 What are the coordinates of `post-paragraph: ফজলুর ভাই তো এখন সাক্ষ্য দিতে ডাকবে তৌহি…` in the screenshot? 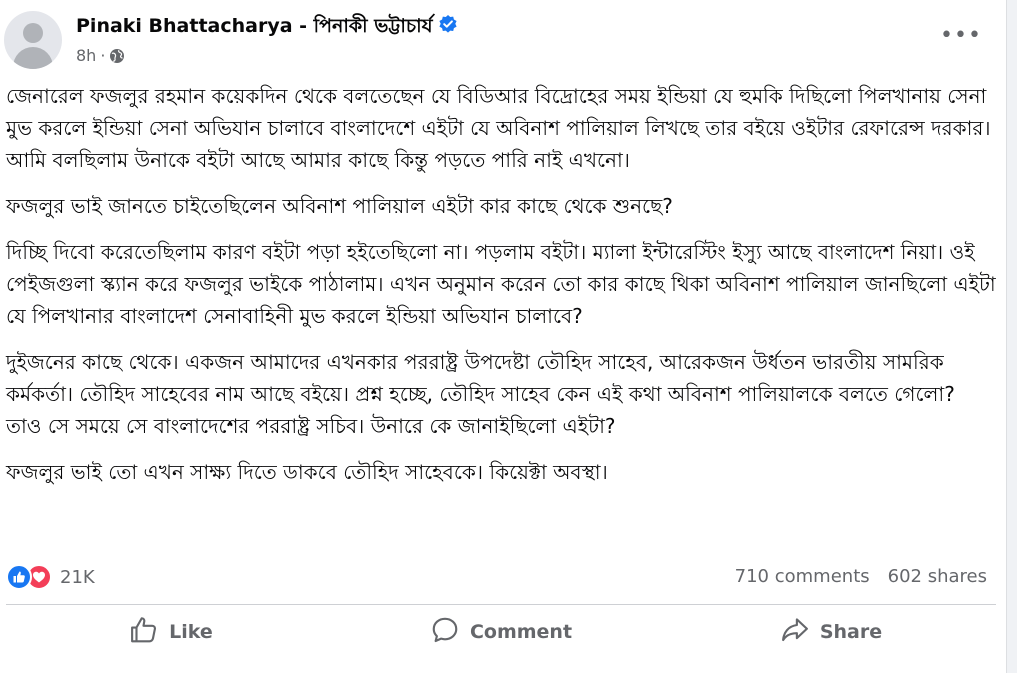 It's located at (307, 472).